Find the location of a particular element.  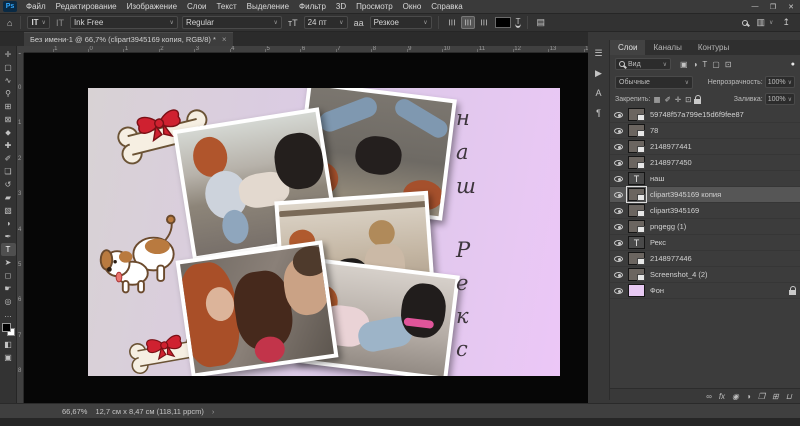

anti-alias-select: Резкое ∨ is located at coordinates (400, 22).